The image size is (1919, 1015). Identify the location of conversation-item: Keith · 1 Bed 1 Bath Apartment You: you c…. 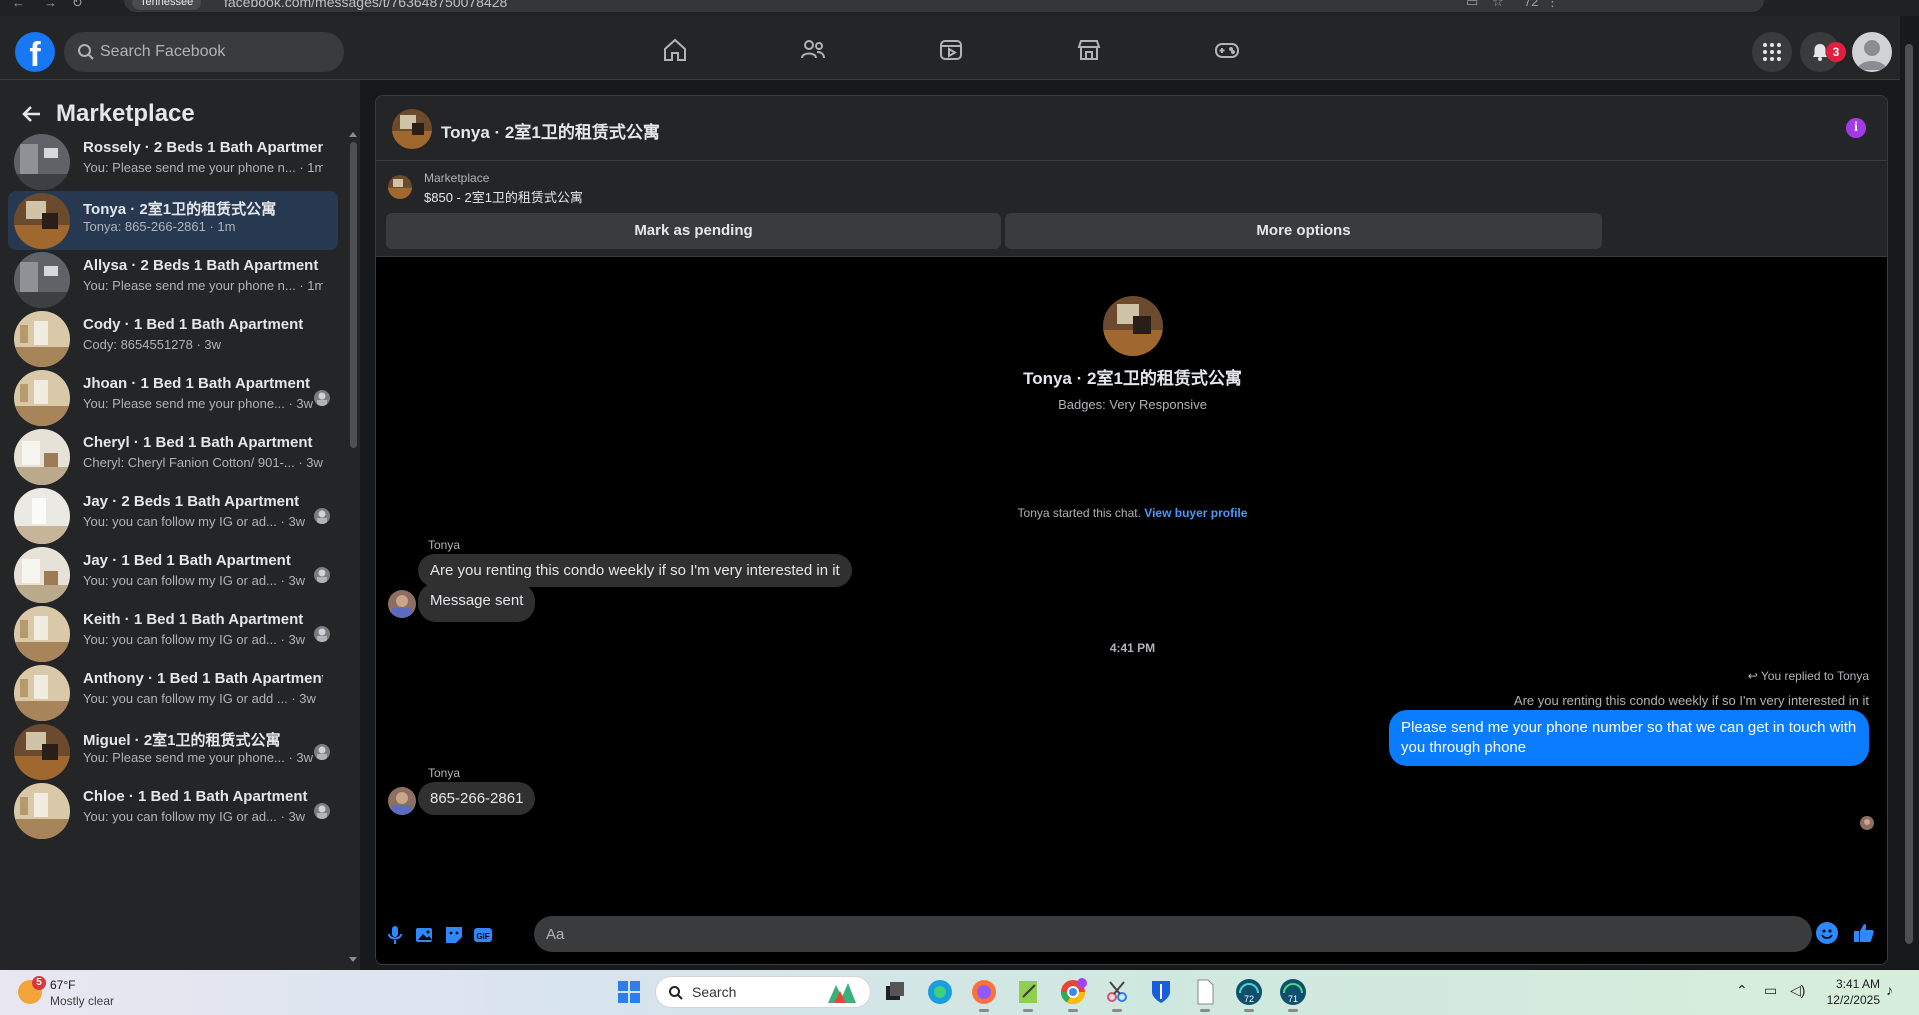
(173, 633).